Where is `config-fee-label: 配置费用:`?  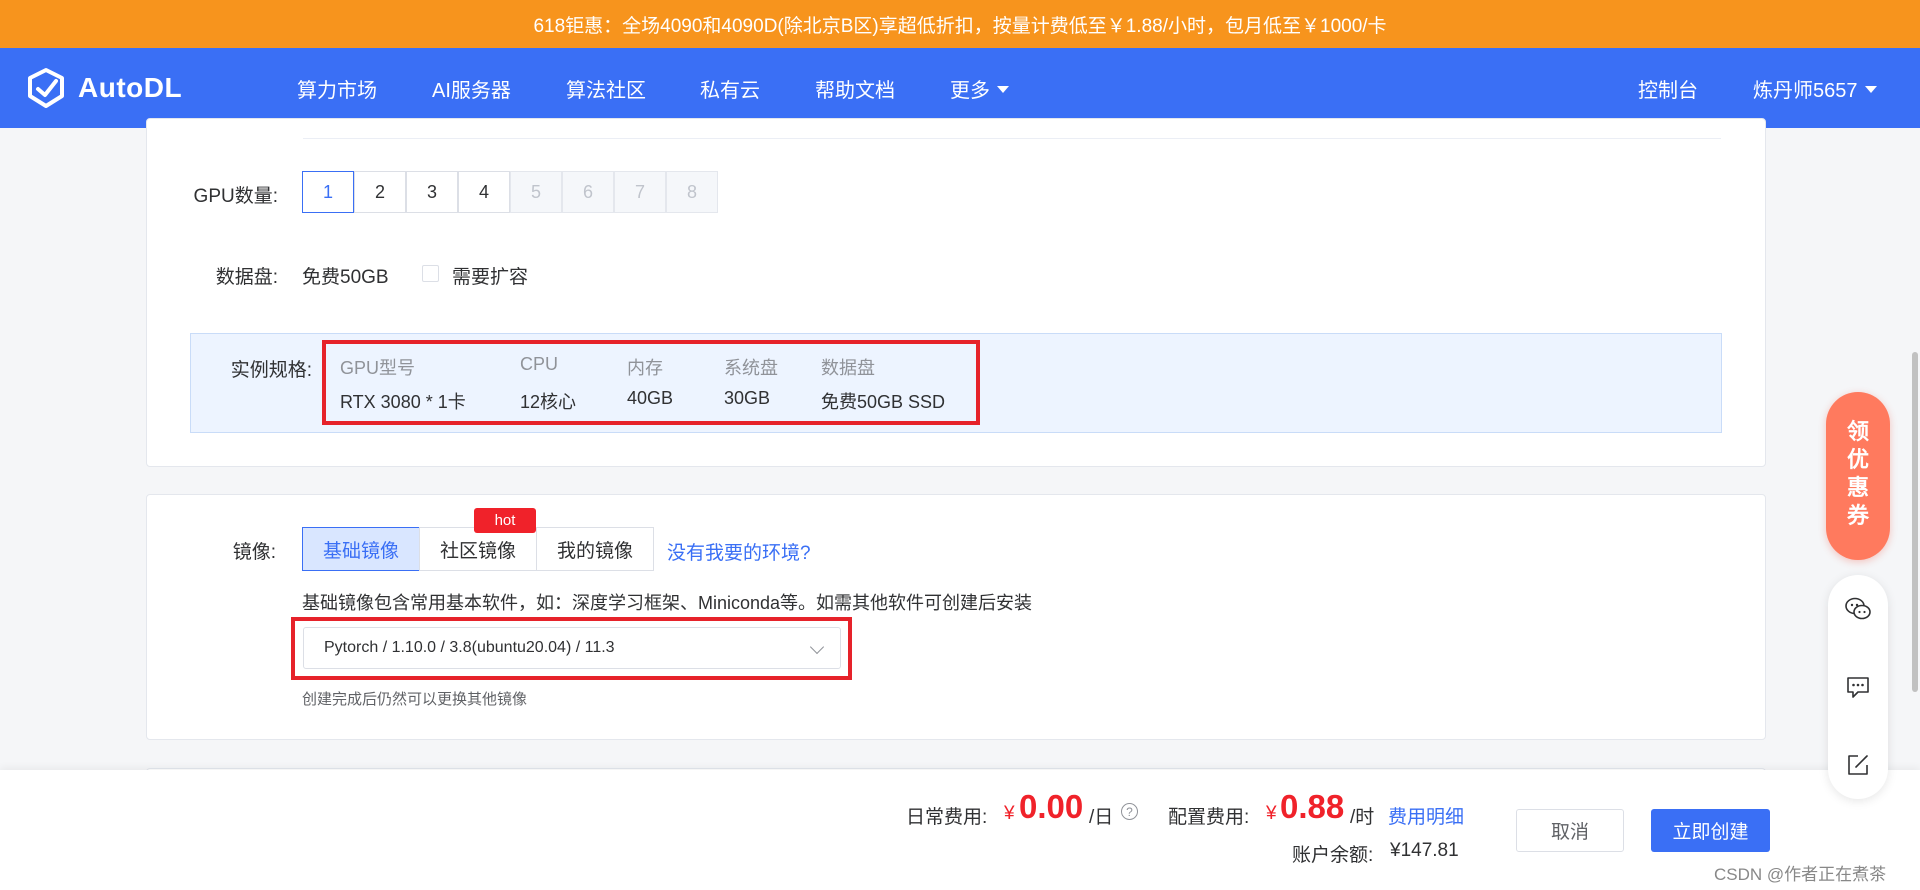 config-fee-label: 配置费用: is located at coordinates (1209, 817).